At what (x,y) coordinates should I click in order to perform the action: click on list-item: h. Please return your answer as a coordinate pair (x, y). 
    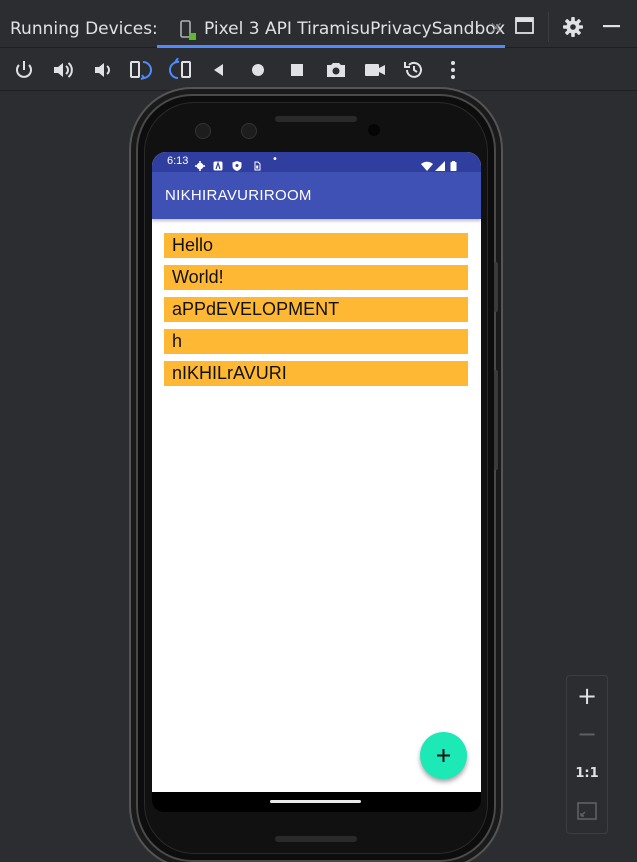
    Looking at the image, I should click on (316, 341).